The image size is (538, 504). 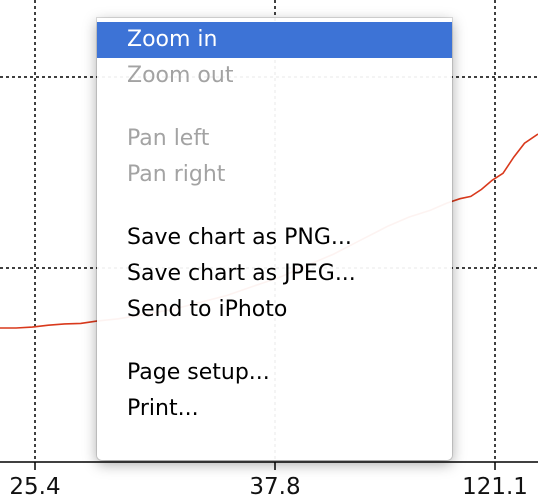 I want to click on x-tick-label-3: 121.1, so click(x=495, y=487).